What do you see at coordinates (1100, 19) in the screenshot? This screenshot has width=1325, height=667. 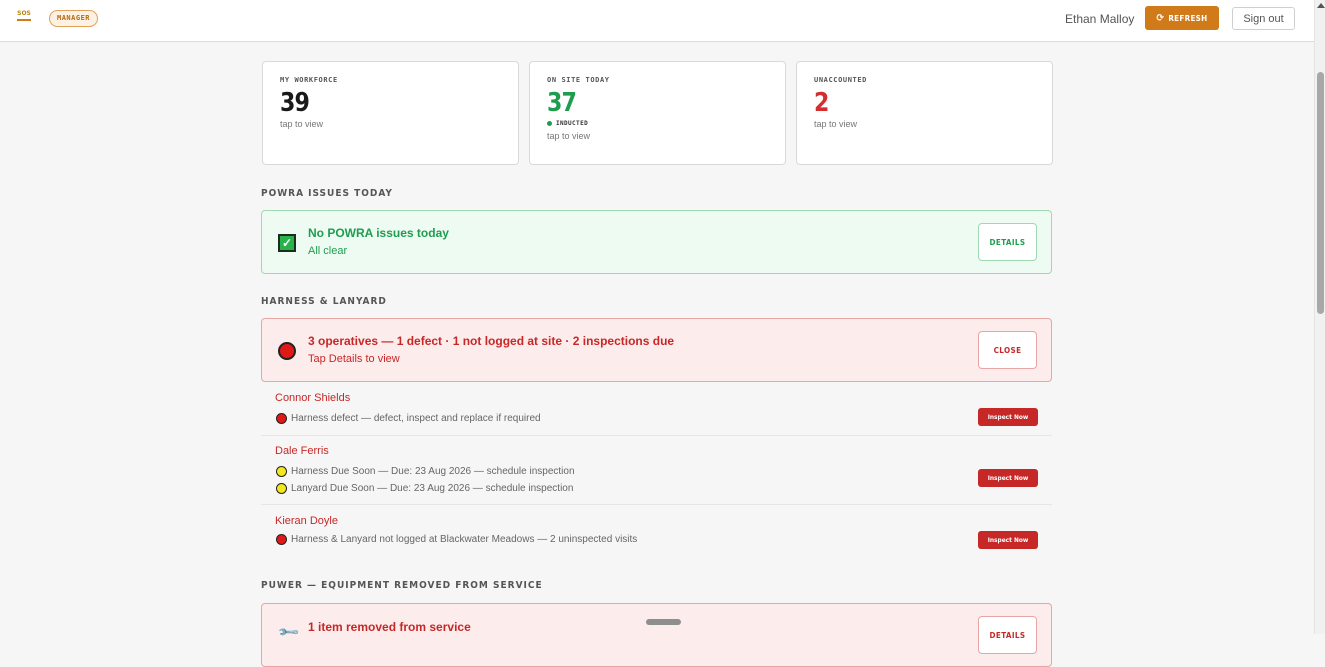 I see `user-name: Ethan Malloy` at bounding box center [1100, 19].